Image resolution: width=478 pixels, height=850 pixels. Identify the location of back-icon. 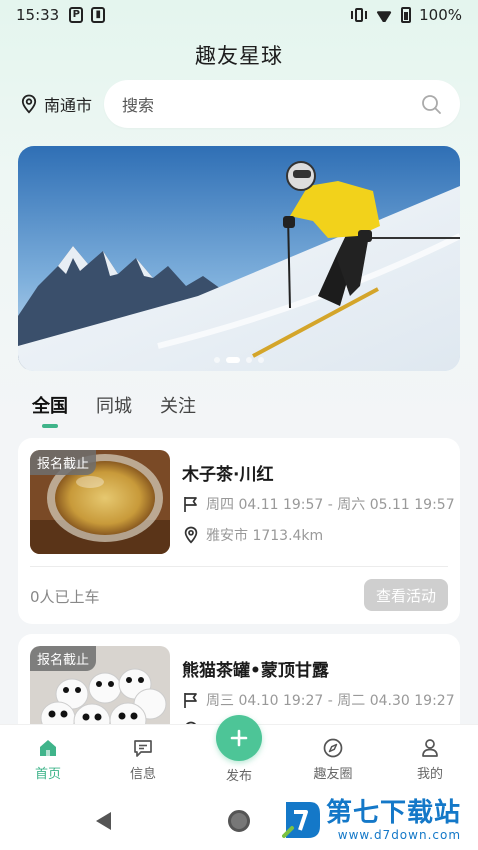
(103, 821).